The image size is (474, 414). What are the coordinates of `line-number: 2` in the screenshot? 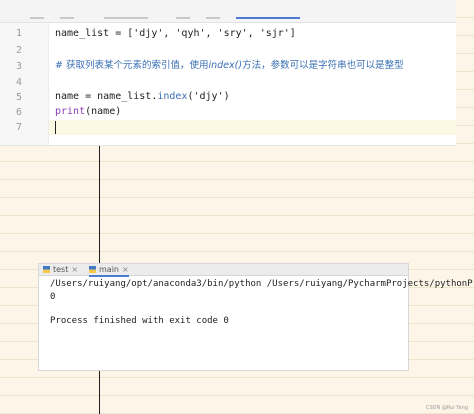 It's located at (18, 50).